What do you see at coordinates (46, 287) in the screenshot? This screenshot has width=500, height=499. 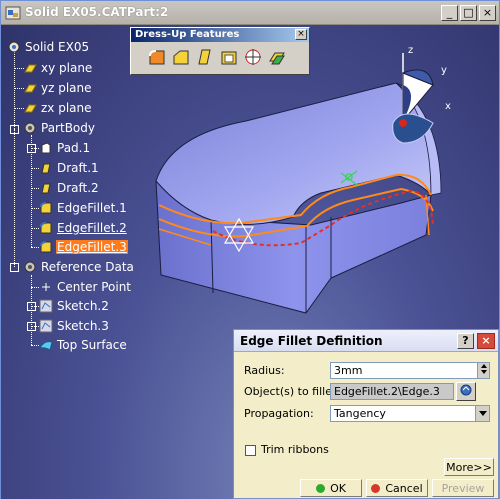 I see `point-icon` at bounding box center [46, 287].